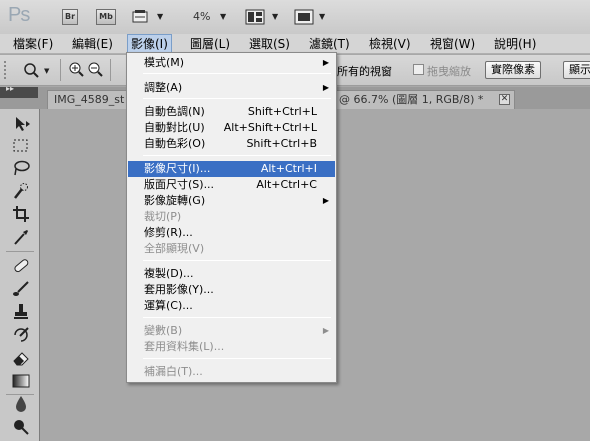 The image size is (590, 441). I want to click on menu-layer: 圖層(L), so click(210, 44).